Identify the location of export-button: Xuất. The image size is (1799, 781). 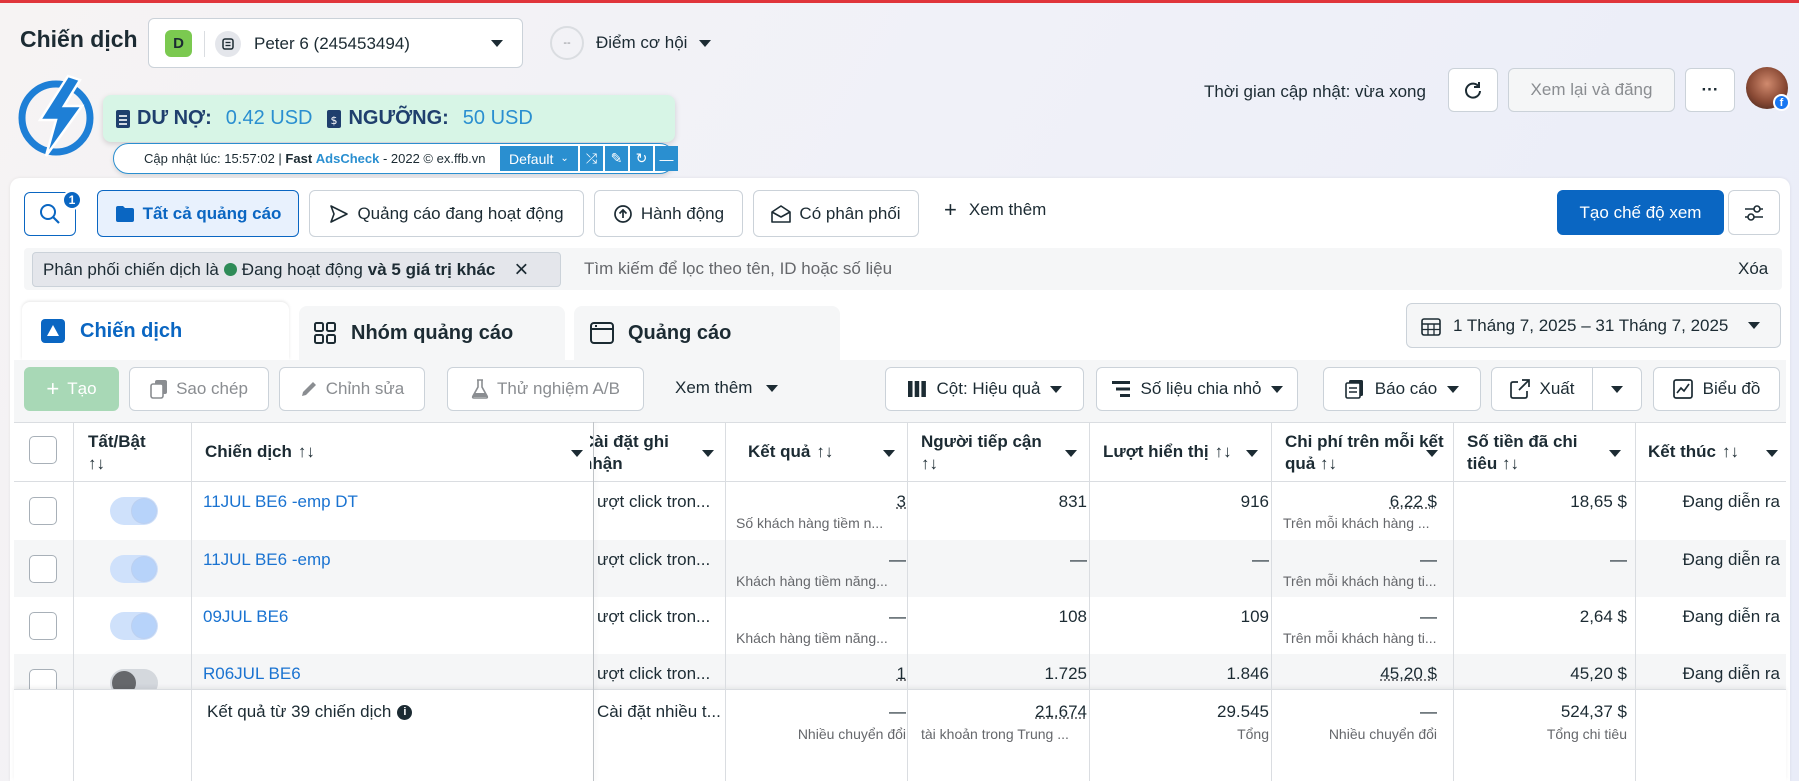
(1542, 389).